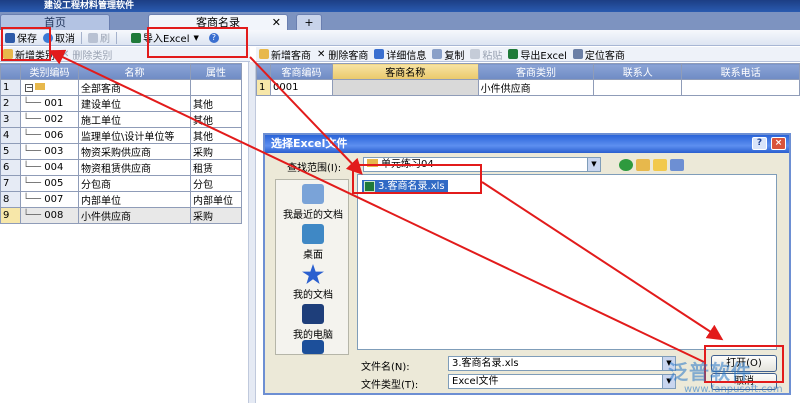 The width and height of the screenshot is (800, 403). Describe the element at coordinates (405, 71) in the screenshot. I see `column-header-active: 客商名称` at that location.